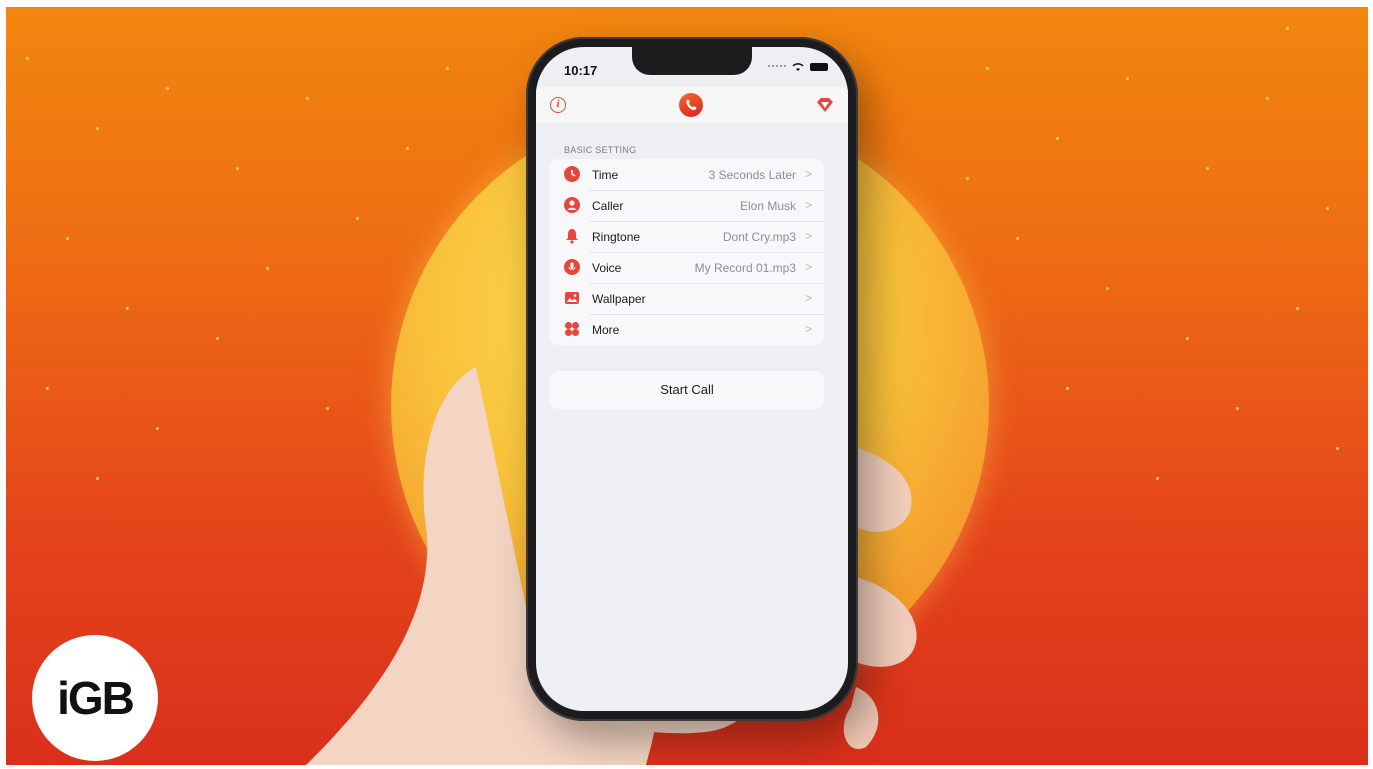  Describe the element at coordinates (607, 268) in the screenshot. I see `row-label: Voice` at that location.